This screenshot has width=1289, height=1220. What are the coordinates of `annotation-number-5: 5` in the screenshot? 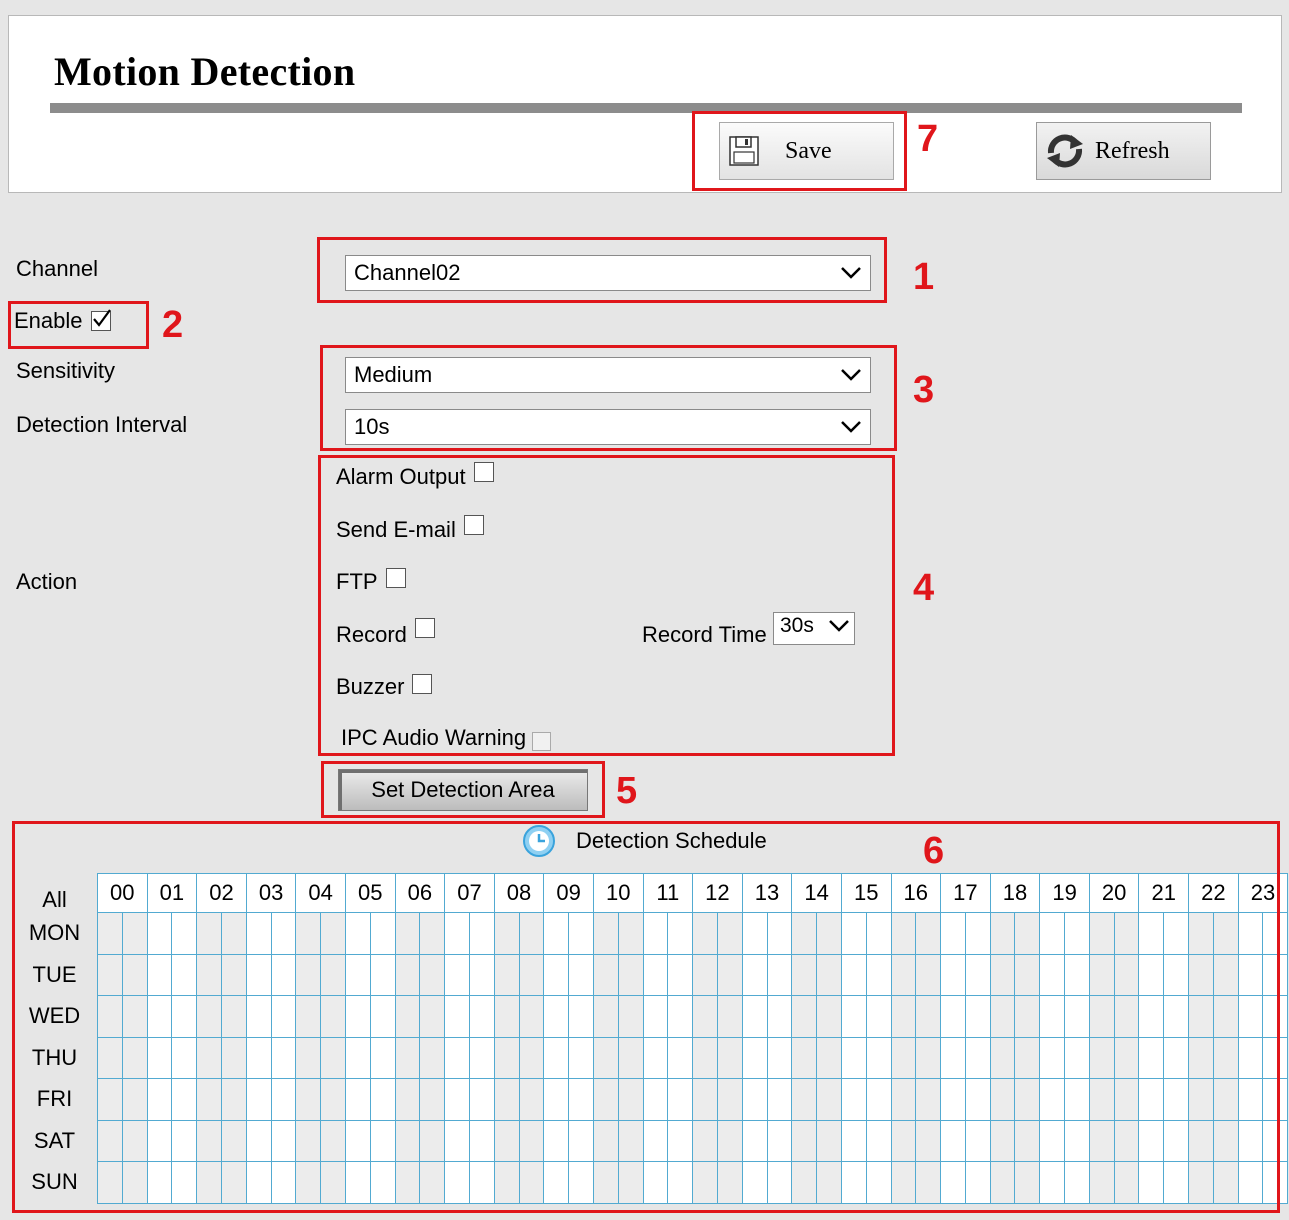 It's located at (627, 791).